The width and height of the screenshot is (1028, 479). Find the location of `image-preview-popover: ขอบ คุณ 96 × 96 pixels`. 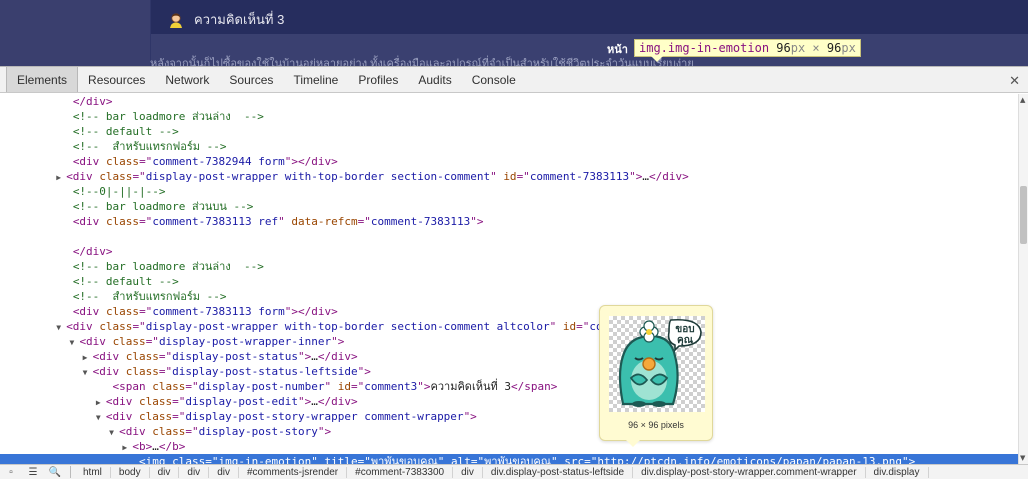

image-preview-popover: ขอบ คุณ 96 × 96 pixels is located at coordinates (656, 376).